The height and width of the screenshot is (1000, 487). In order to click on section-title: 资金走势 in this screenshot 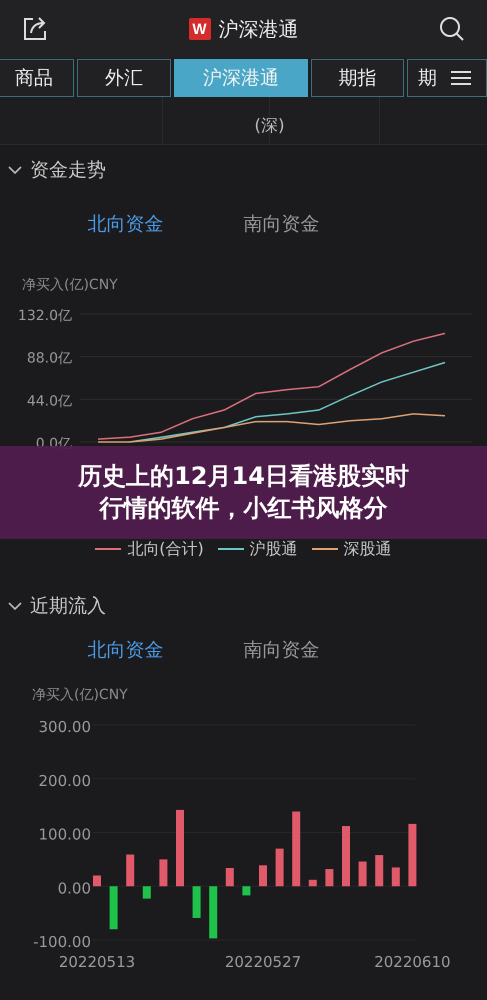, I will do `click(68, 170)`.